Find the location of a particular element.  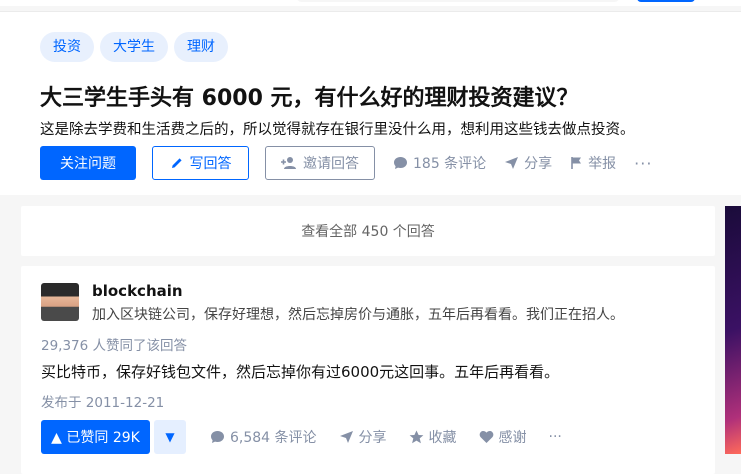

question-comments-button: 185 条评论 is located at coordinates (439, 163).